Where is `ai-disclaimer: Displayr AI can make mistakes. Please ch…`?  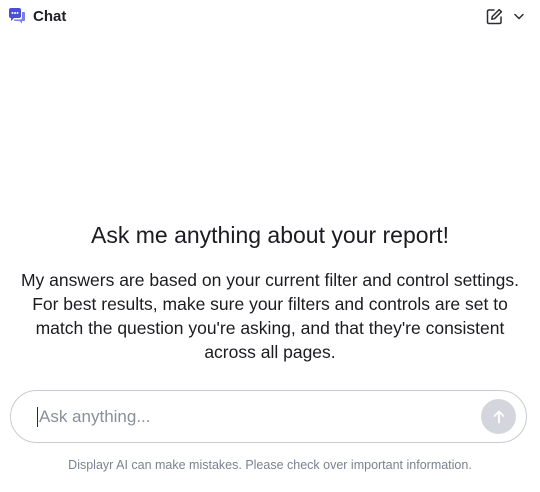
ai-disclaimer: Displayr AI can make mistakes. Please ch… is located at coordinates (270, 465).